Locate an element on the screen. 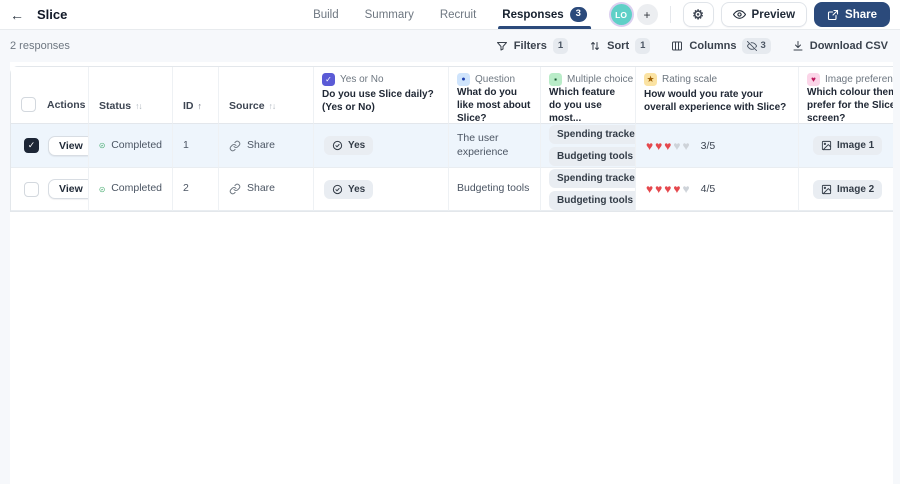 Image resolution: width=900 pixels, height=484 pixels. tab-recruit: Recruit is located at coordinates (458, 14).